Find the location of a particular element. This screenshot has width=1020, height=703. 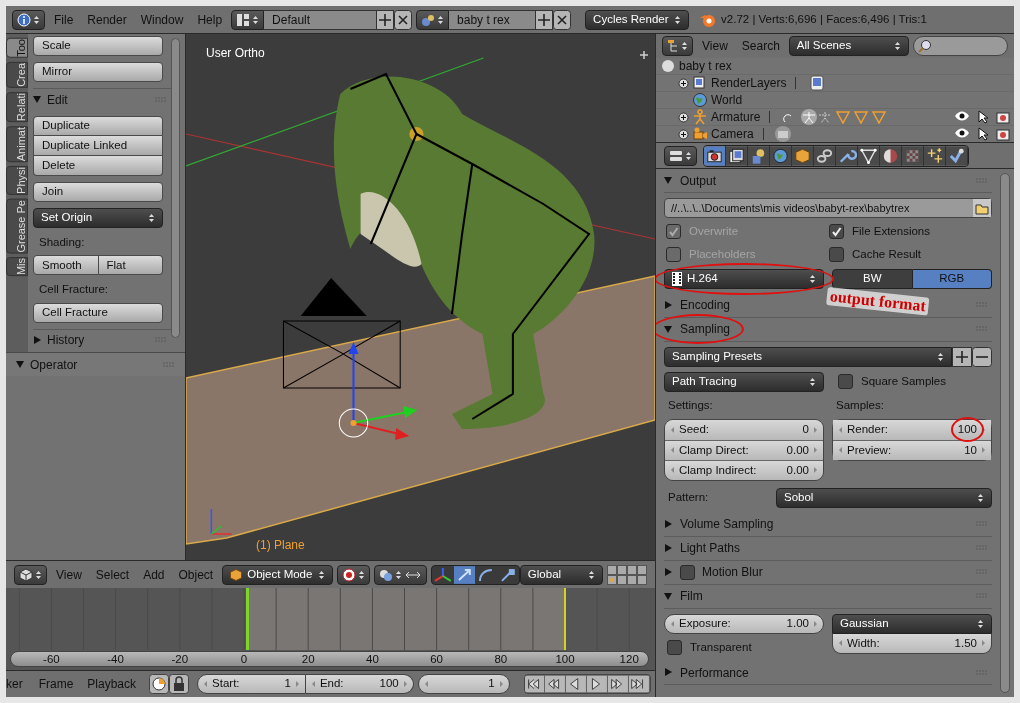

button: Delete is located at coordinates (98, 166).